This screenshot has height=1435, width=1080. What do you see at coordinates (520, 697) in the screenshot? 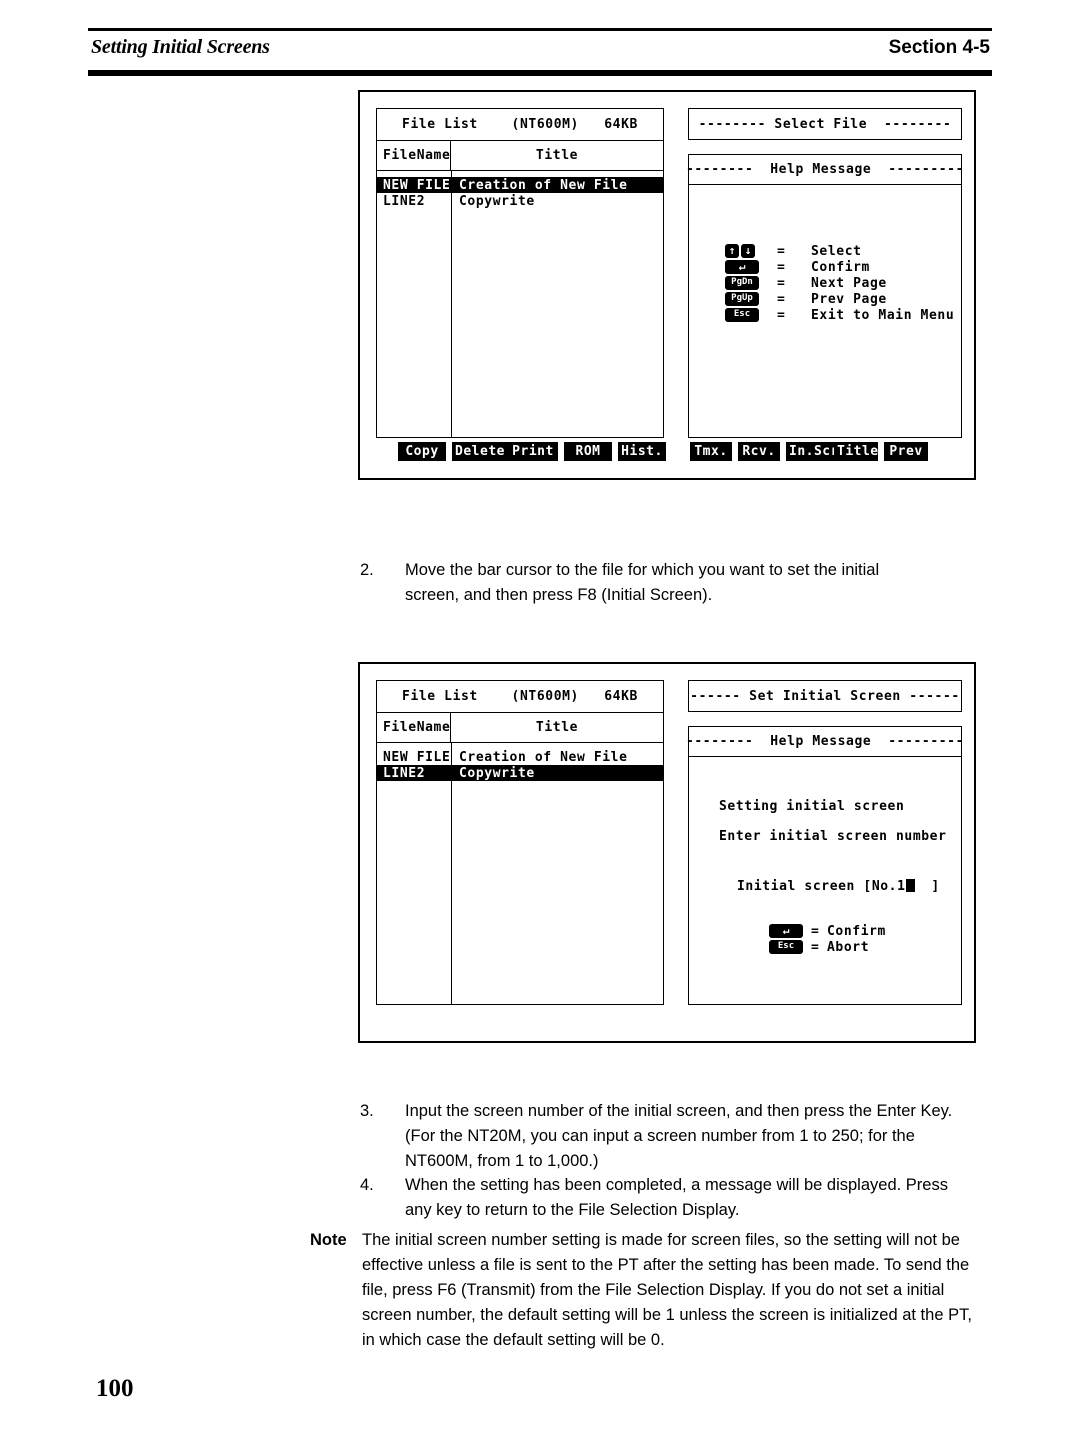
I see `file-list-title-2: File List (NT600M) 64KB` at bounding box center [520, 697].